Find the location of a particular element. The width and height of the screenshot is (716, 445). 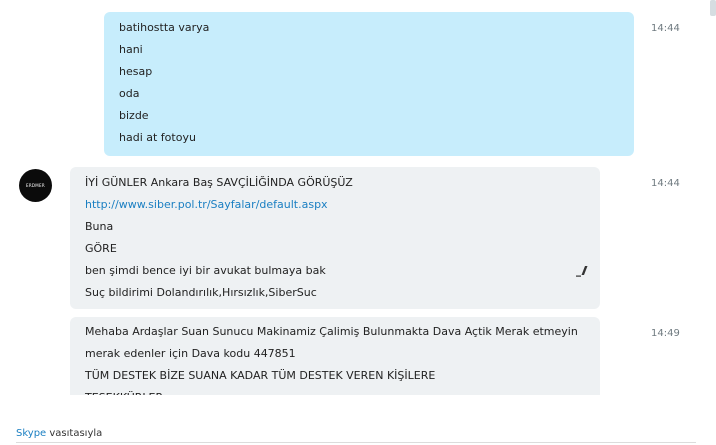

message-line: oda is located at coordinates (129, 93).